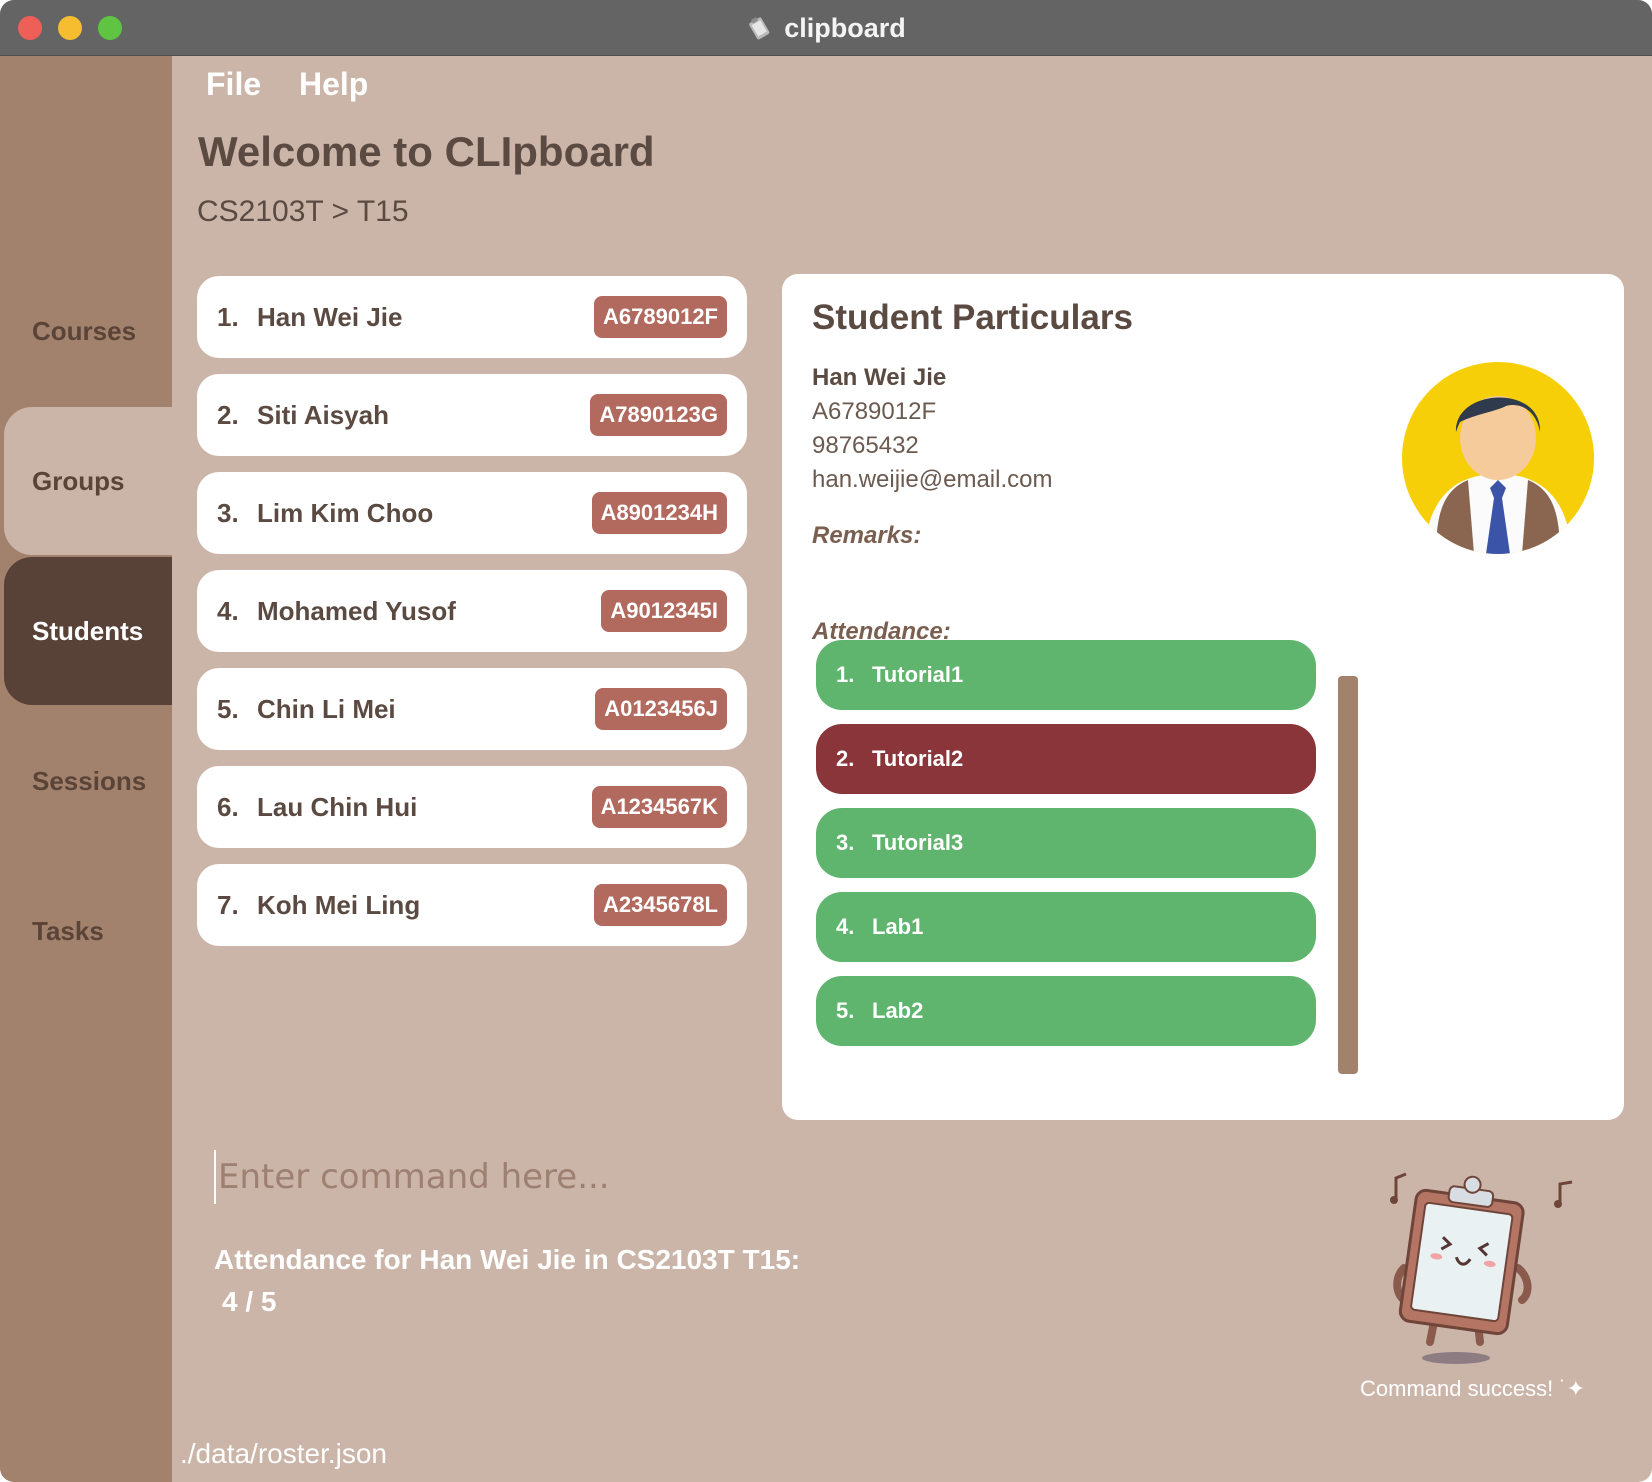 The height and width of the screenshot is (1482, 1652). What do you see at coordinates (1066, 1011) in the screenshot?
I see `attendance-item: 5. Lab2` at bounding box center [1066, 1011].